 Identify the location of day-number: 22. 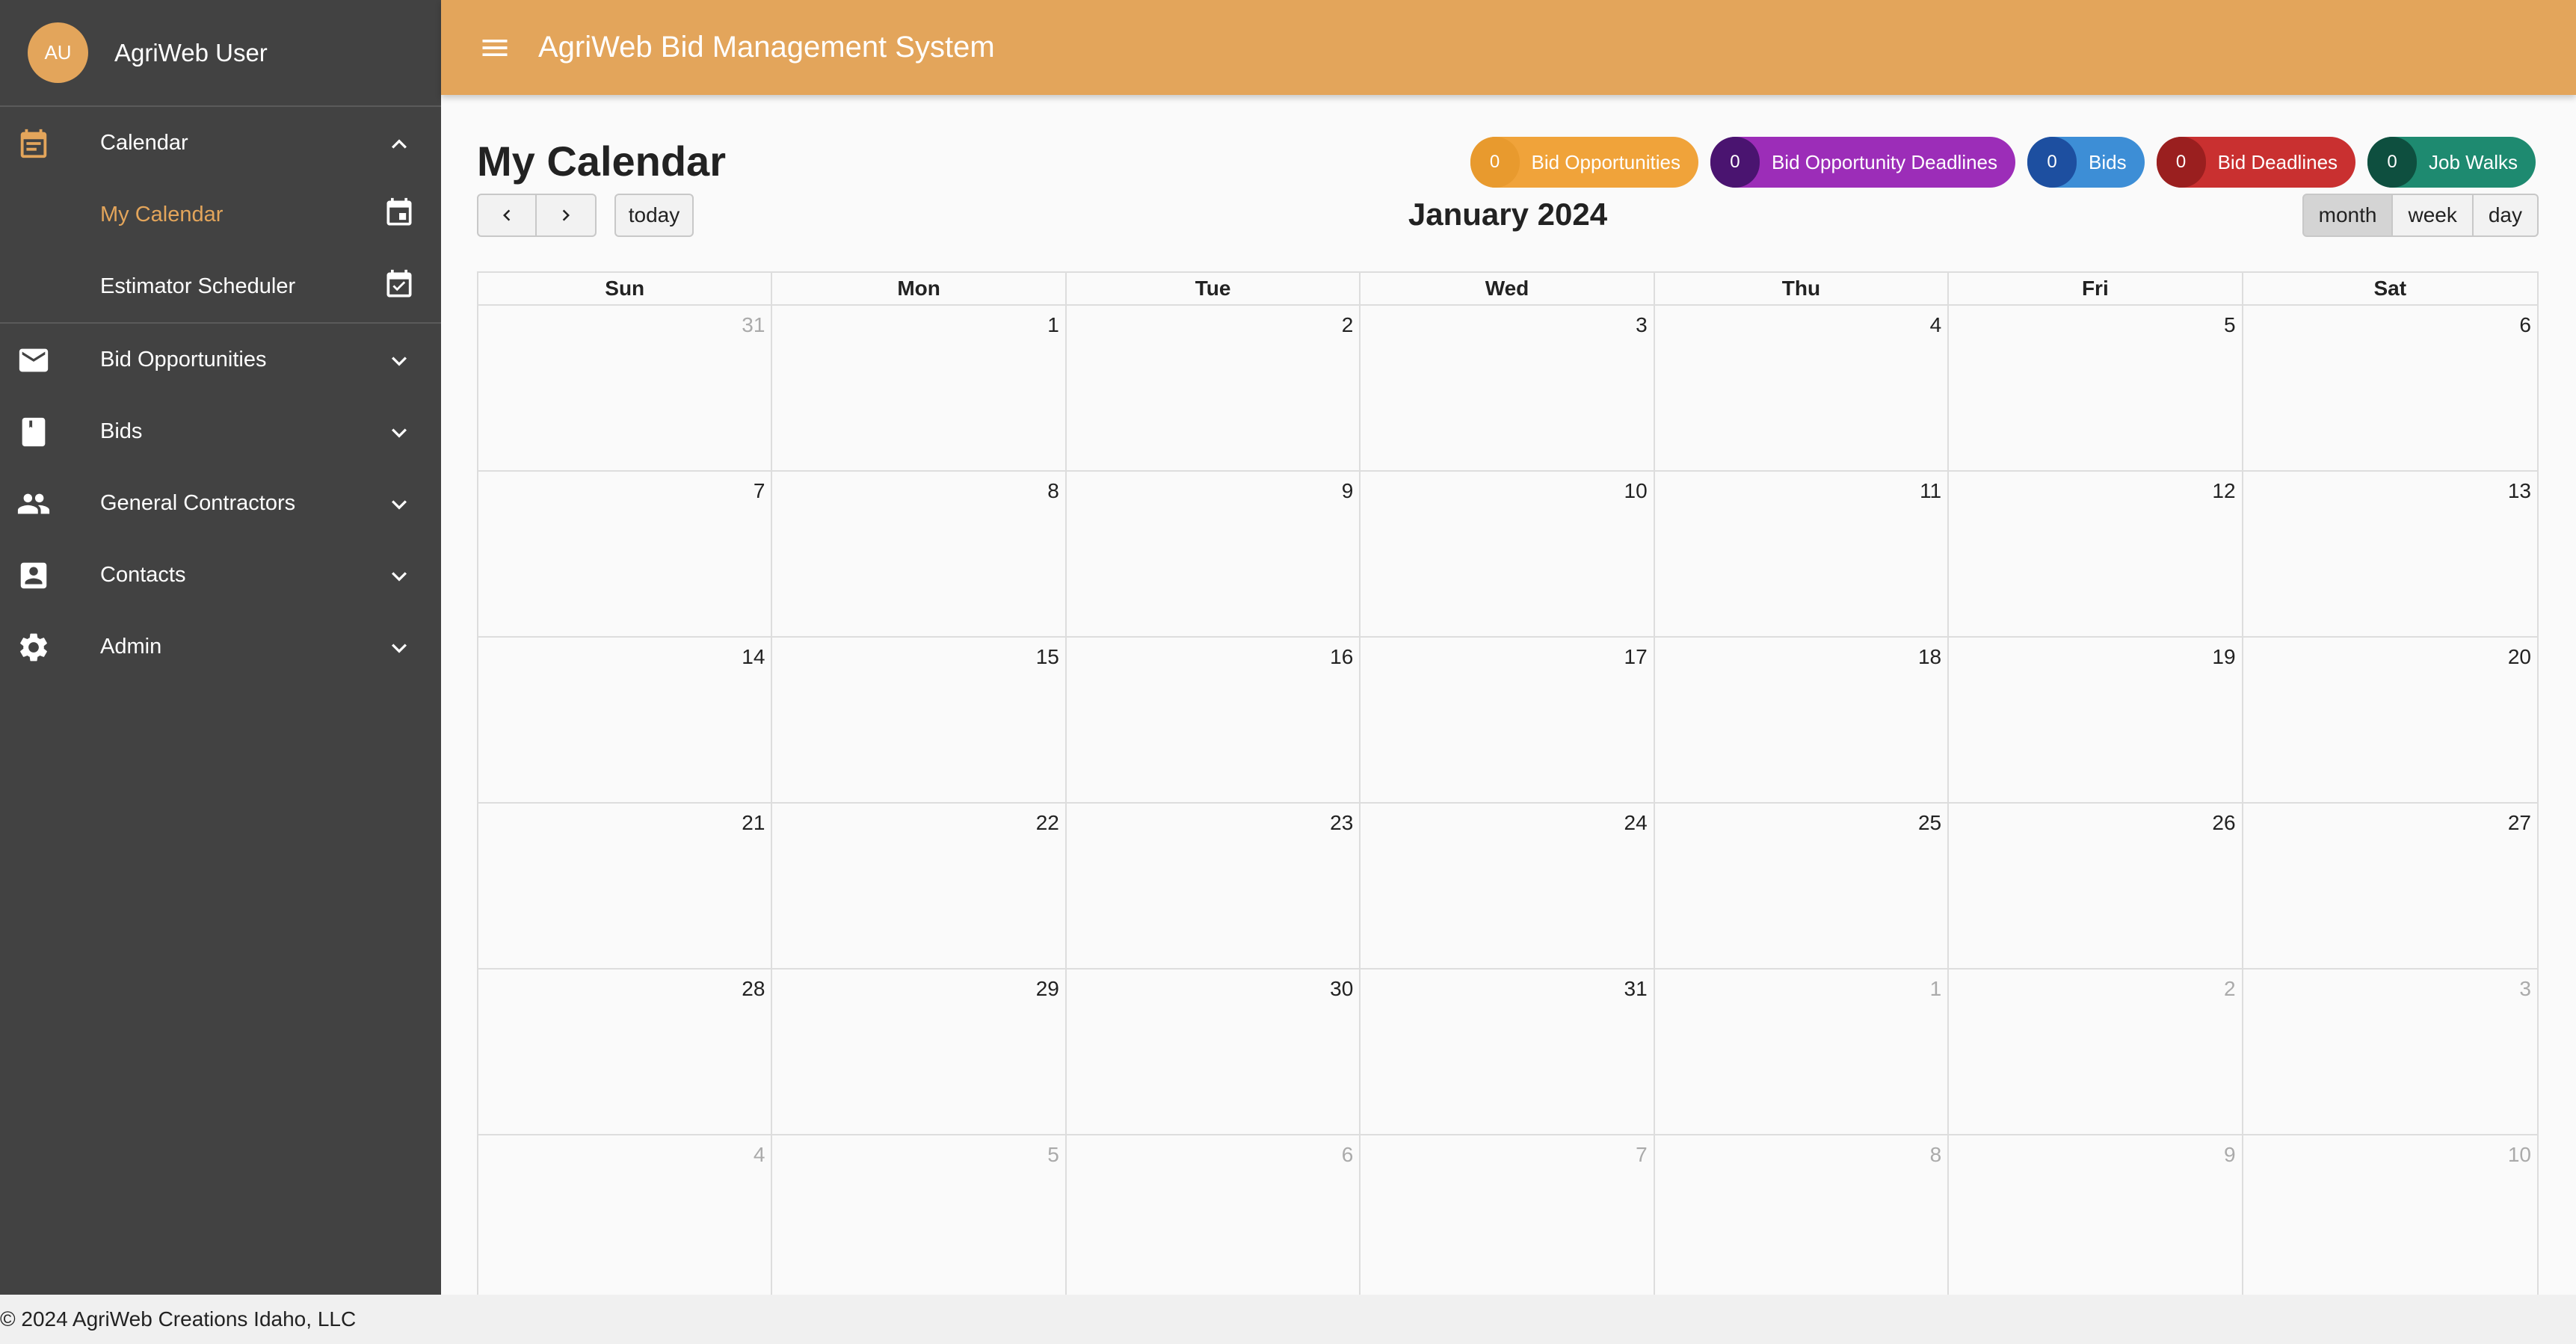
(1047, 823).